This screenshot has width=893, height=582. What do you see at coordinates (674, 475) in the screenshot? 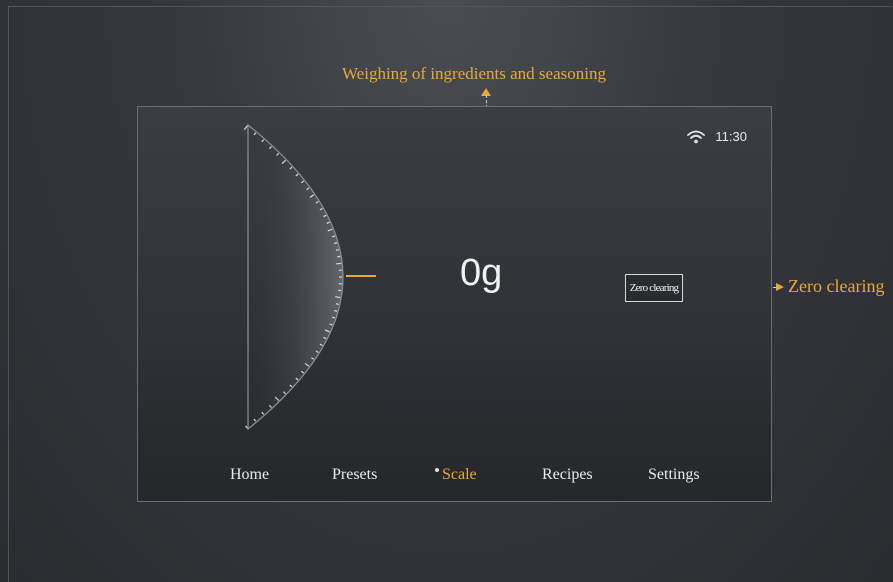
I see `nav-item-settings: Settings` at bounding box center [674, 475].